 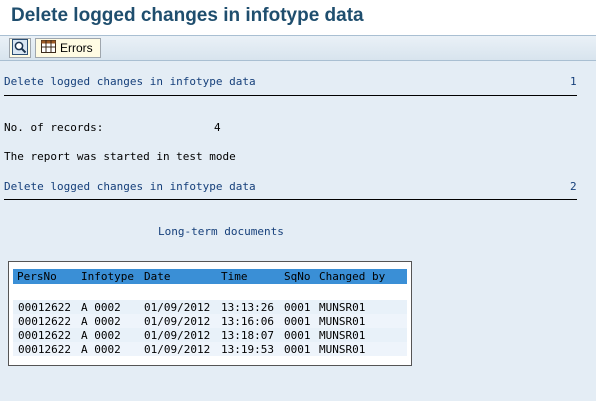 I want to click on cell-time: 13:18:07, so click(x=247, y=335).